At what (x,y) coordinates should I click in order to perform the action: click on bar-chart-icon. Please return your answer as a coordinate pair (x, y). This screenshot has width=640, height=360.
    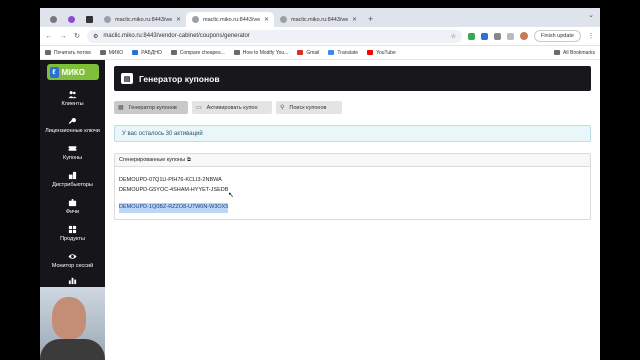
    Looking at the image, I should click on (72, 280).